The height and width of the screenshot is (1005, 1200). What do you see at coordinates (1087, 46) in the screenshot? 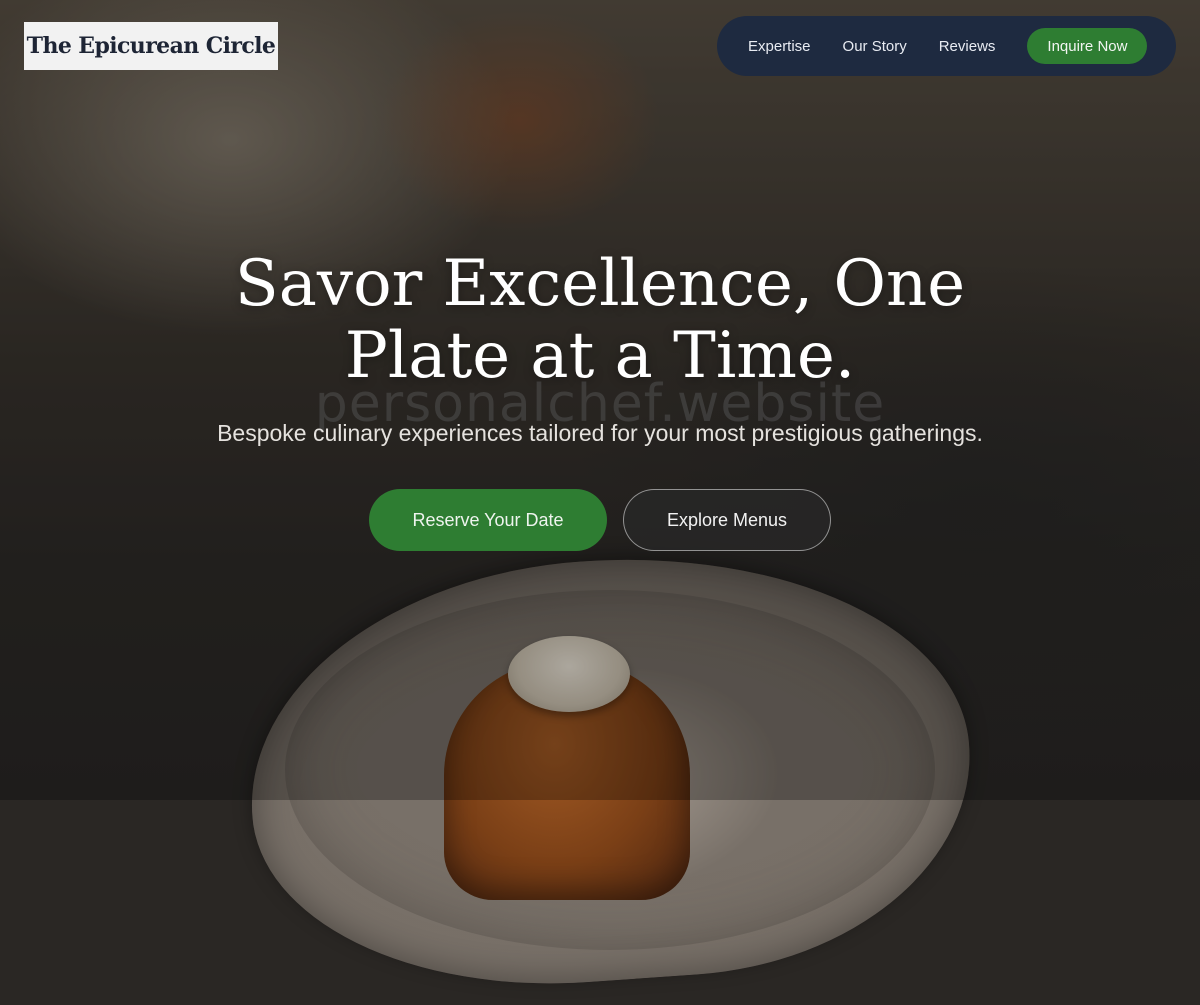
I see `inquire-now-button: Inquire Now` at bounding box center [1087, 46].